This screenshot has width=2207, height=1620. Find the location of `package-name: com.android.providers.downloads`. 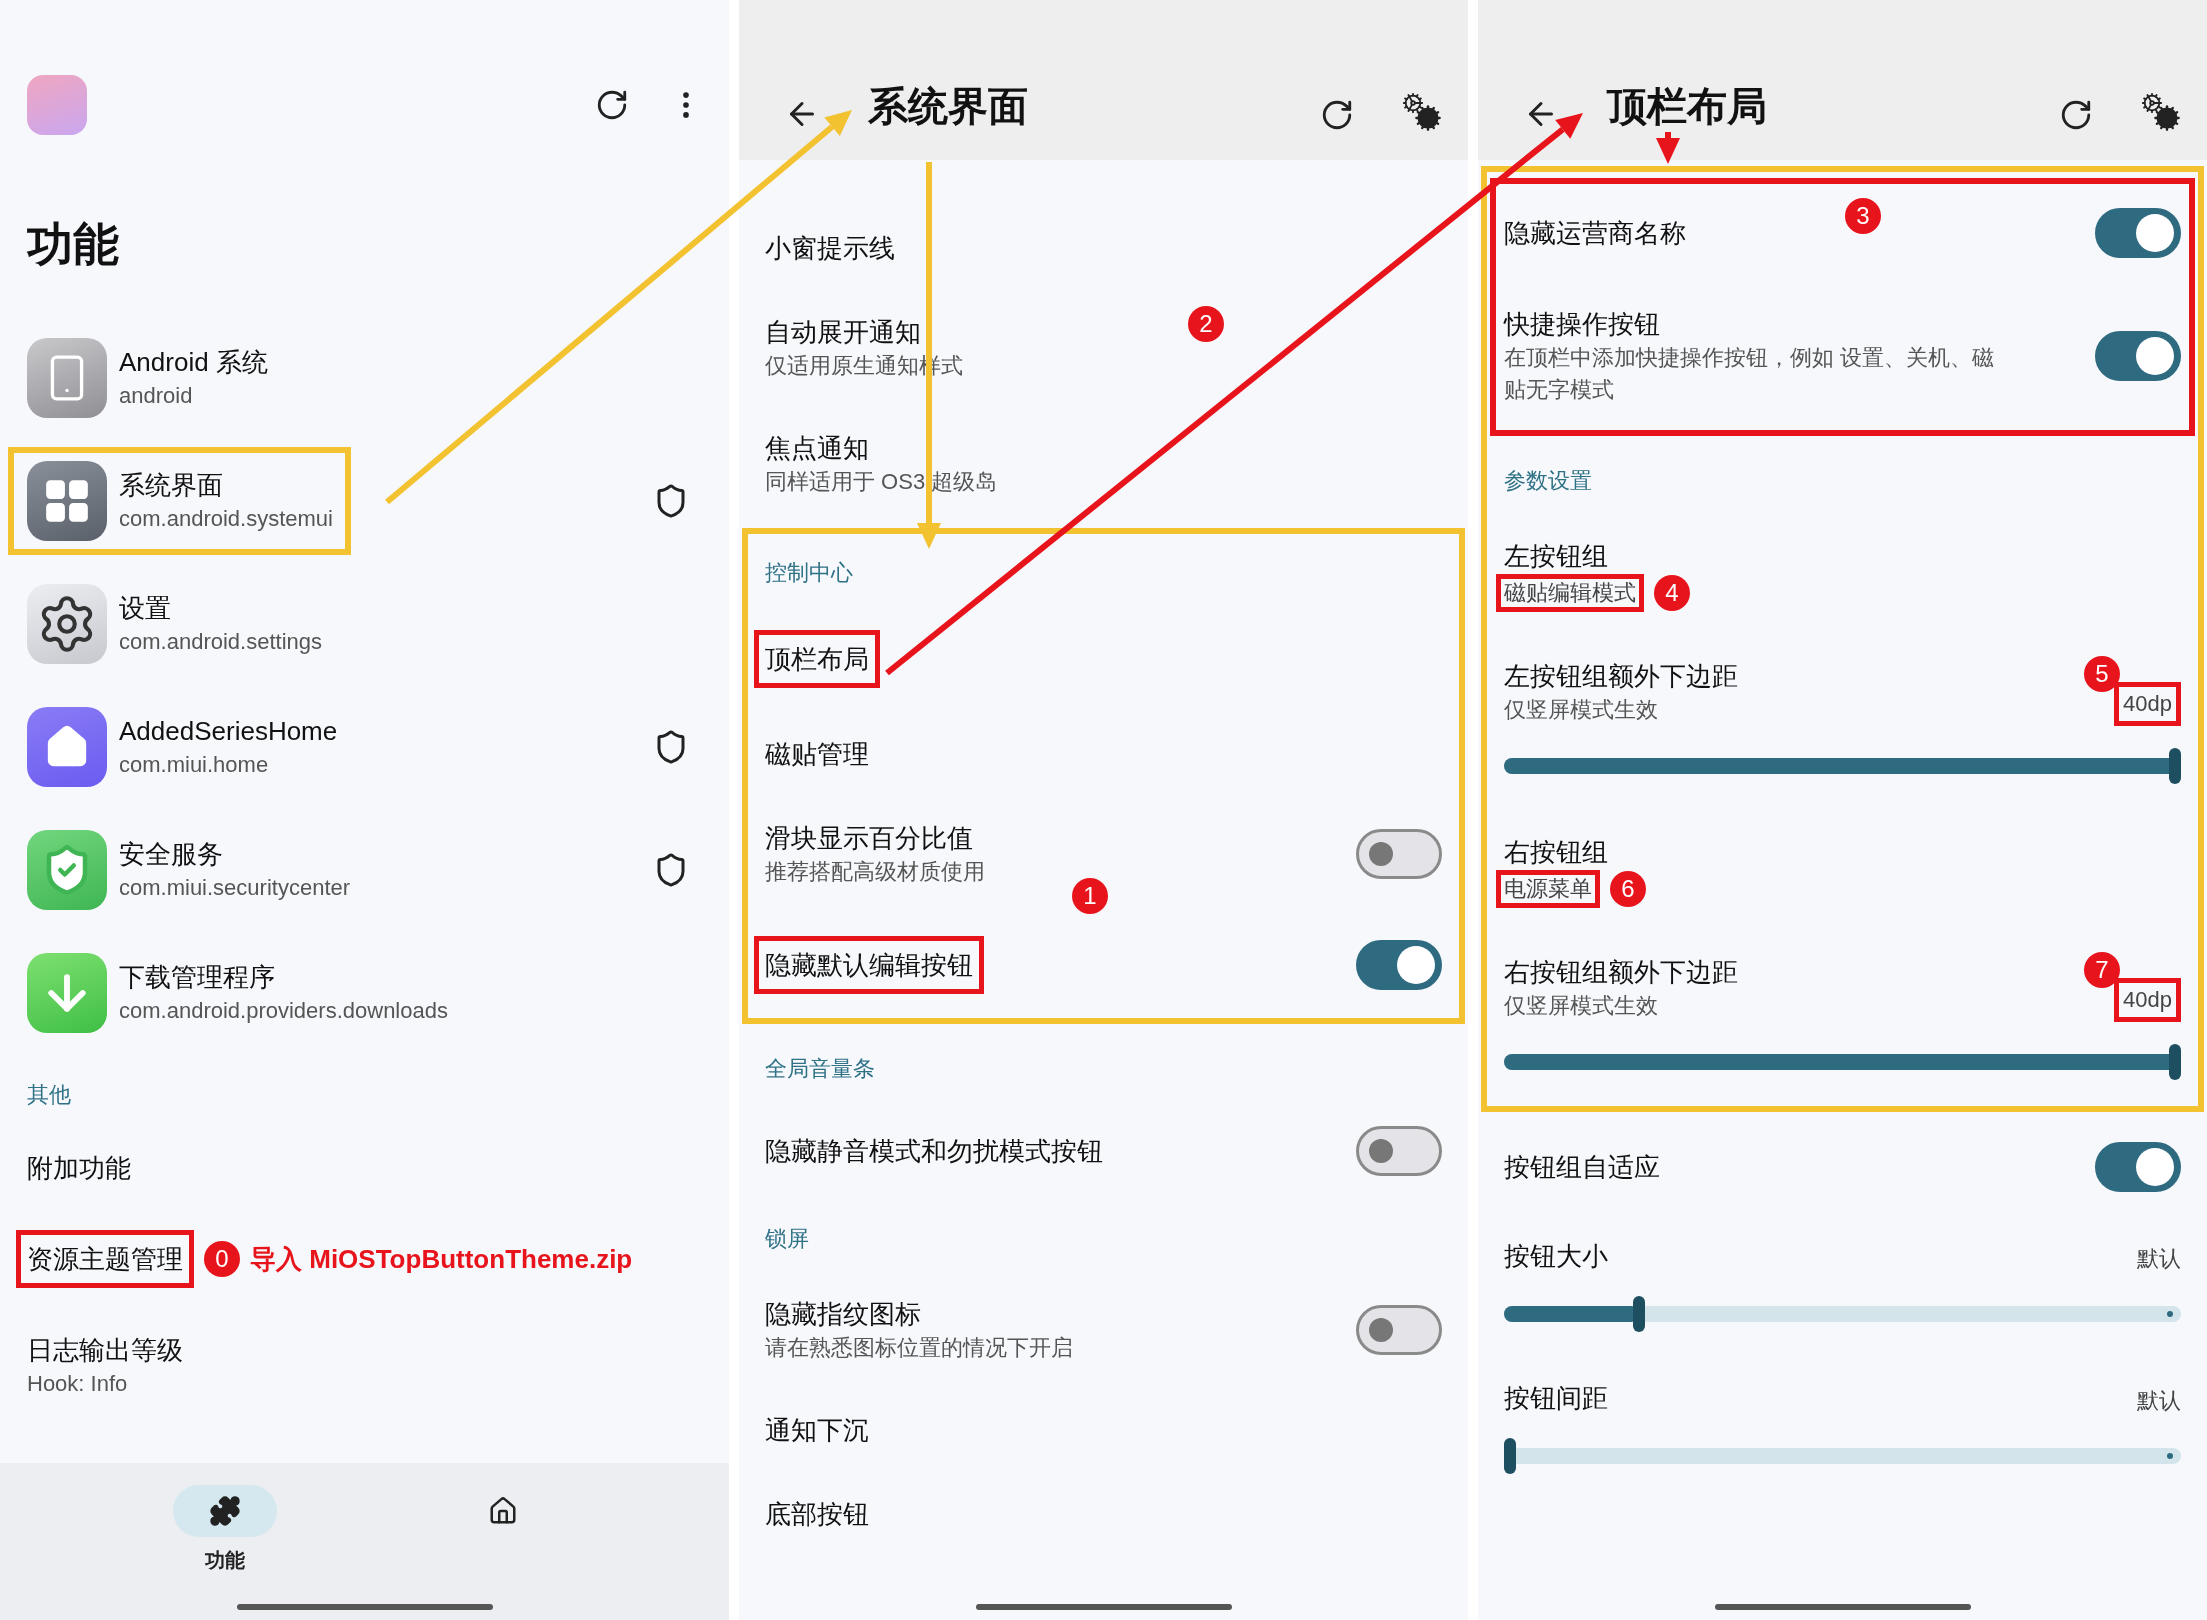

package-name: com.android.providers.downloads is located at coordinates (283, 1010).